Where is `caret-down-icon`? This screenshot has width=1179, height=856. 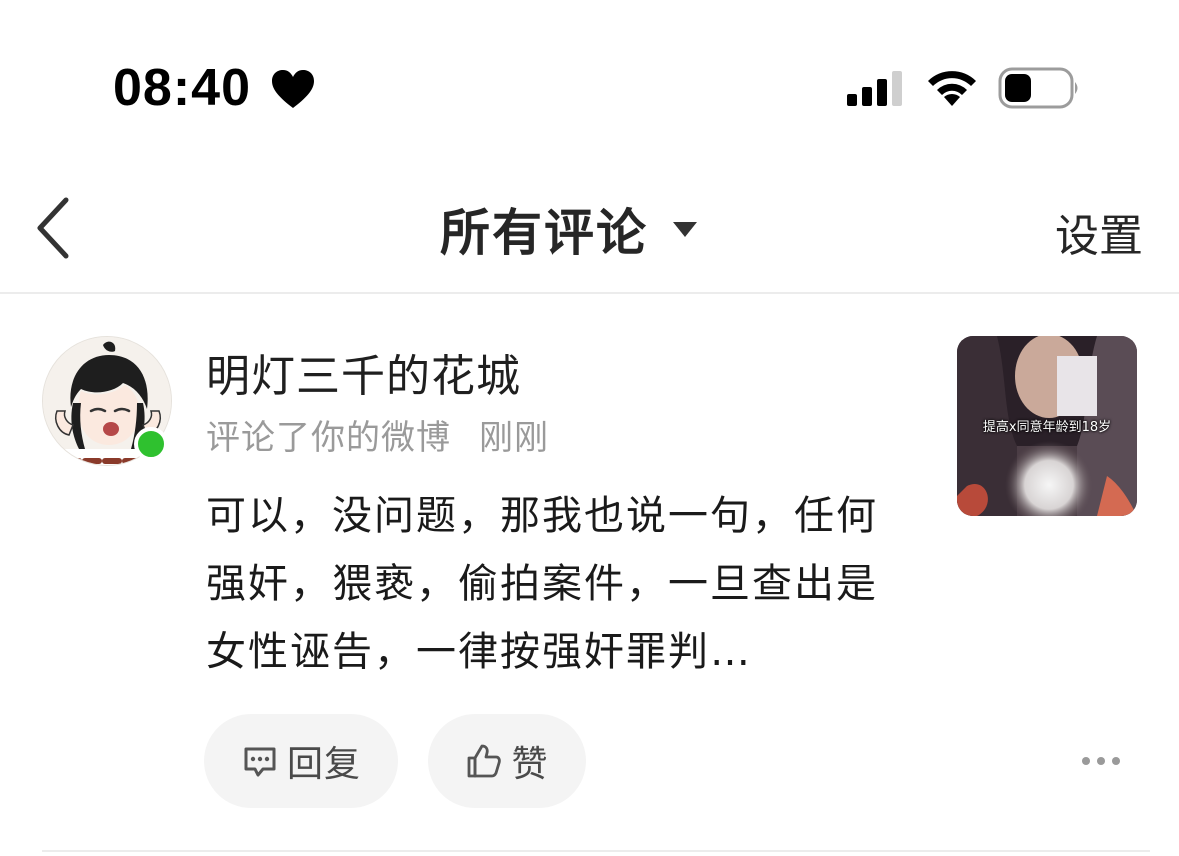 caret-down-icon is located at coordinates (685, 229).